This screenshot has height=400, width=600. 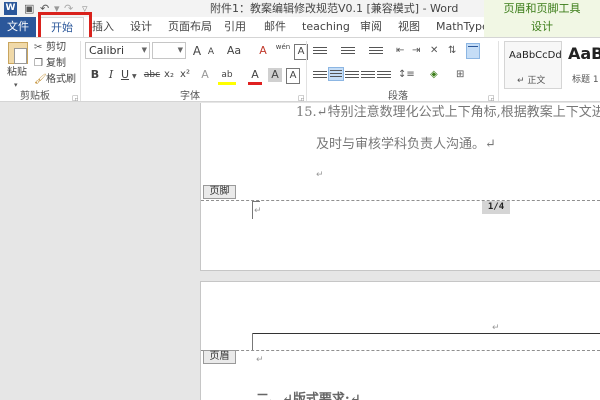 I want to click on body-paragraph-line: 及时与审核学科负责人沟通。↵, so click(x=406, y=145).